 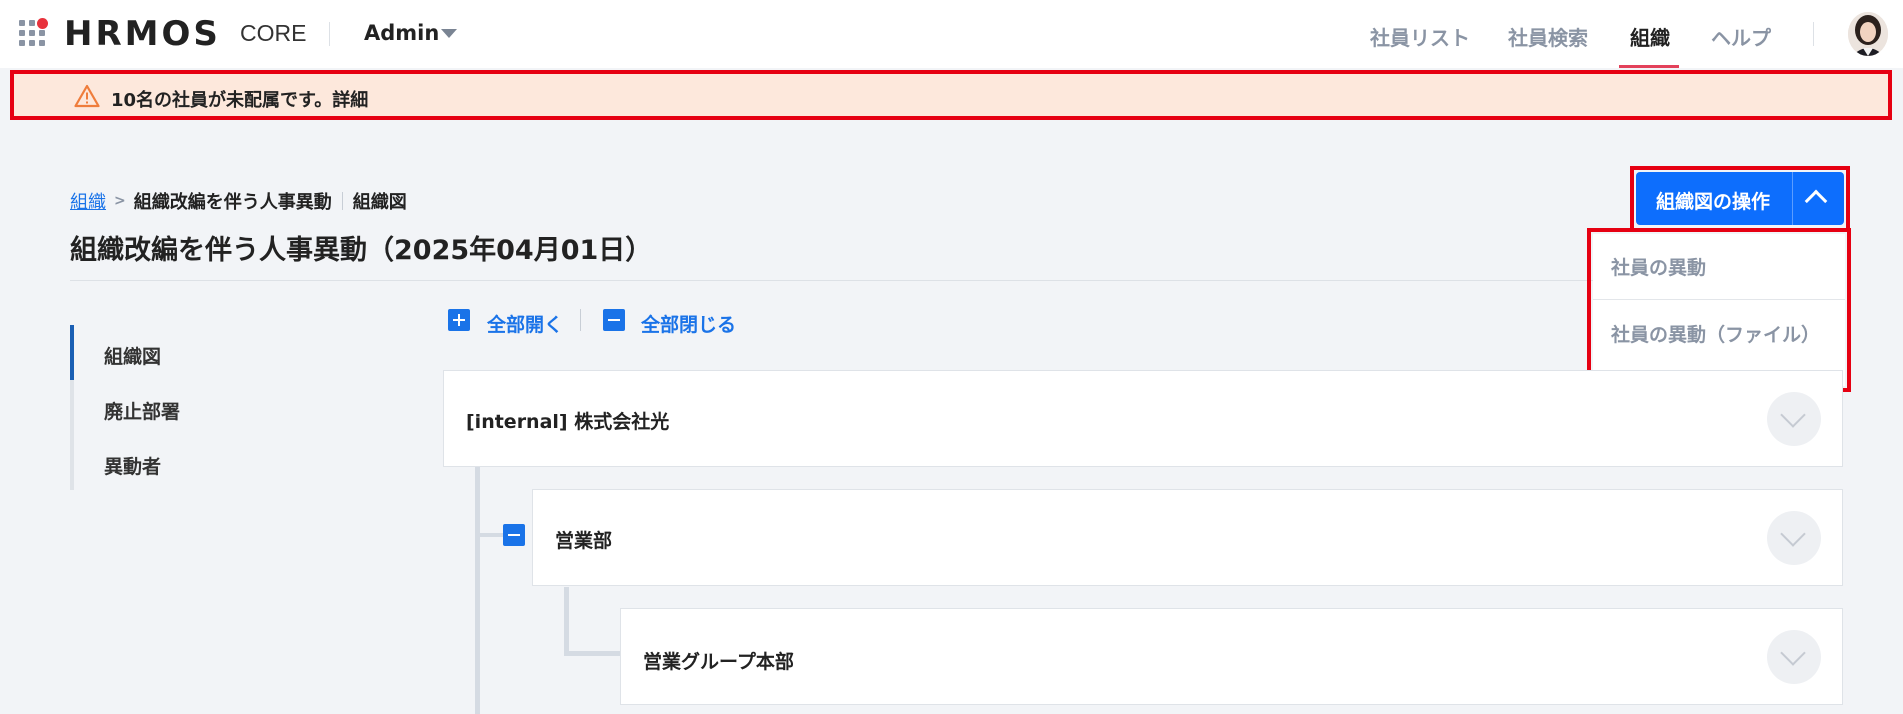 What do you see at coordinates (72, 352) in the screenshot?
I see `sidenav-active-indicator` at bounding box center [72, 352].